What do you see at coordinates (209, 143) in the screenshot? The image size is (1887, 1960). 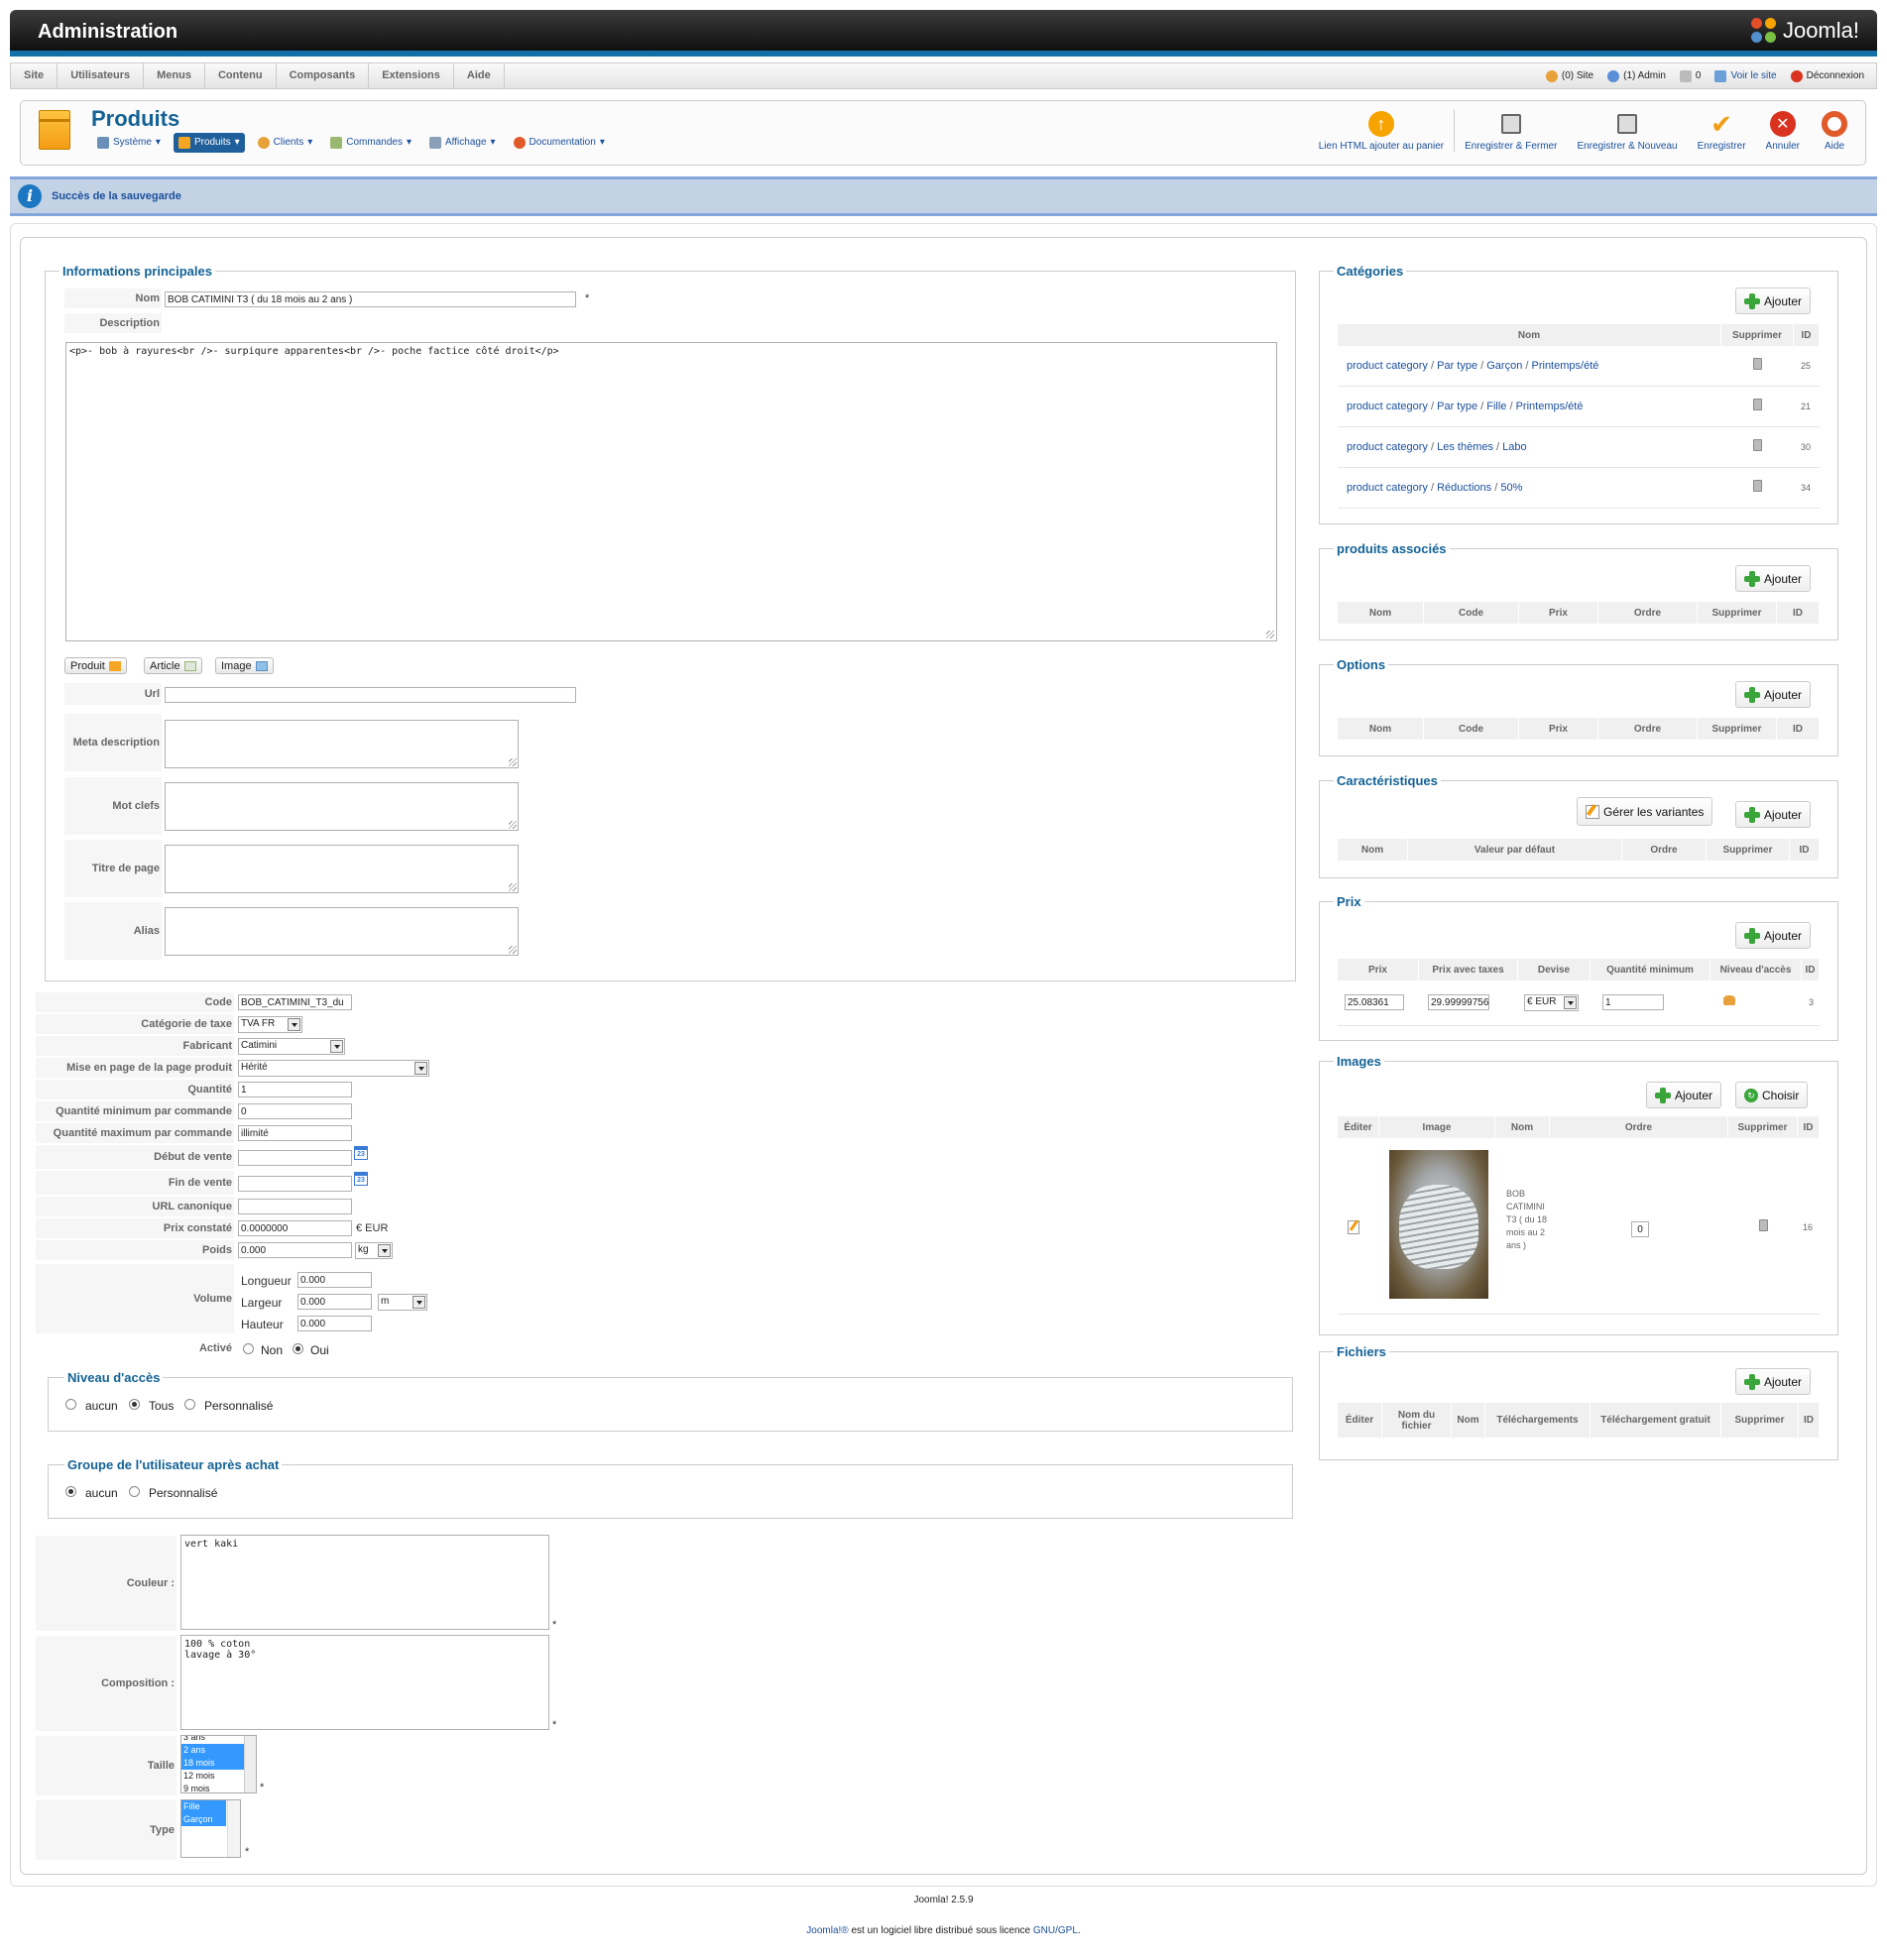 I see `submenu-products: Produits ▾` at bounding box center [209, 143].